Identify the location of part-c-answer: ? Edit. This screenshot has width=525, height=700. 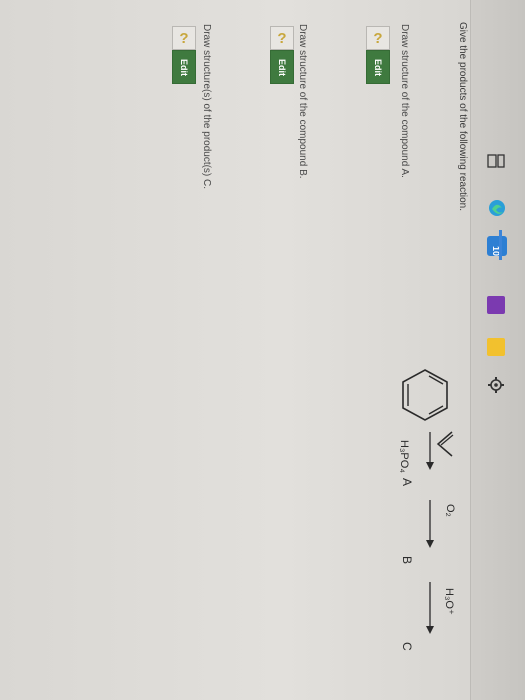
(184, 55).